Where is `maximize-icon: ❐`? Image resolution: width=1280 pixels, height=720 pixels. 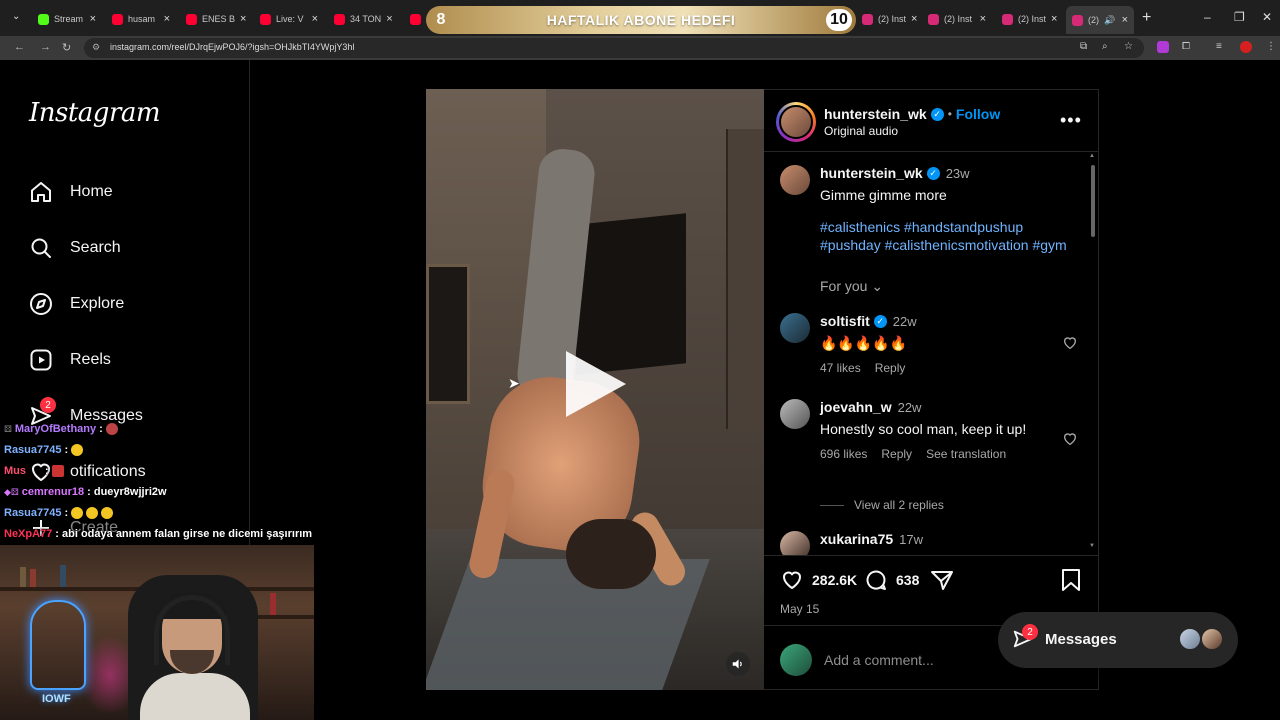 maximize-icon: ❐ is located at coordinates (1239, 17).